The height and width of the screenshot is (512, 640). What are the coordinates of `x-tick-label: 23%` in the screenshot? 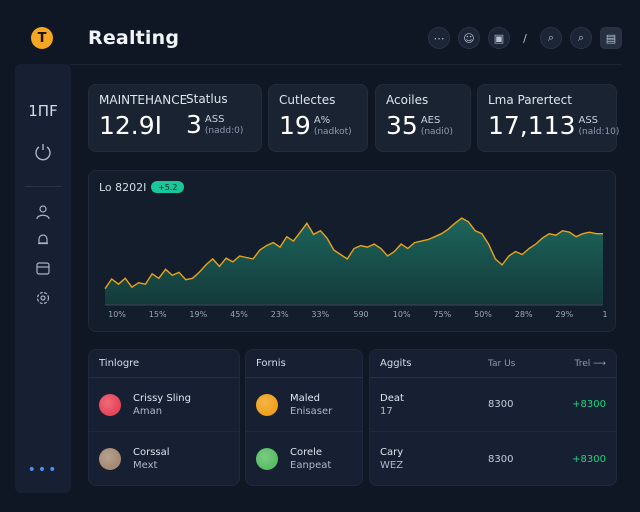 It's located at (280, 314).